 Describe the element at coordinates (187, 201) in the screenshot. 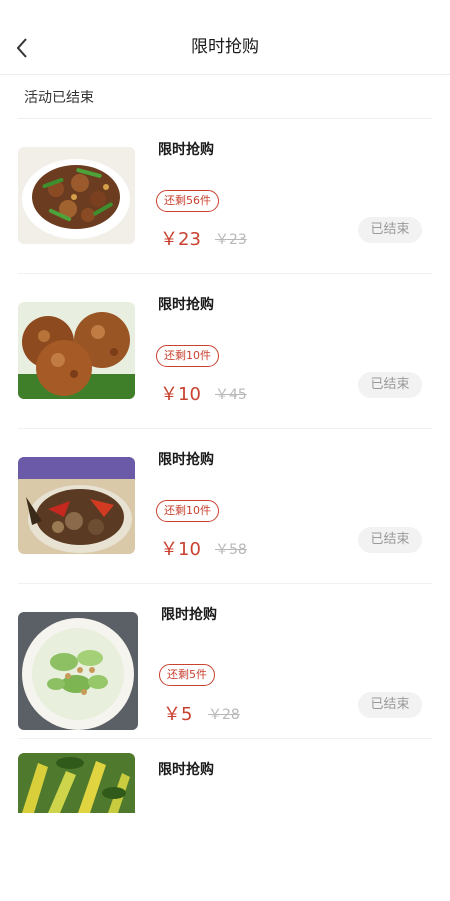

I see `stock-badge: 还剩56件` at that location.